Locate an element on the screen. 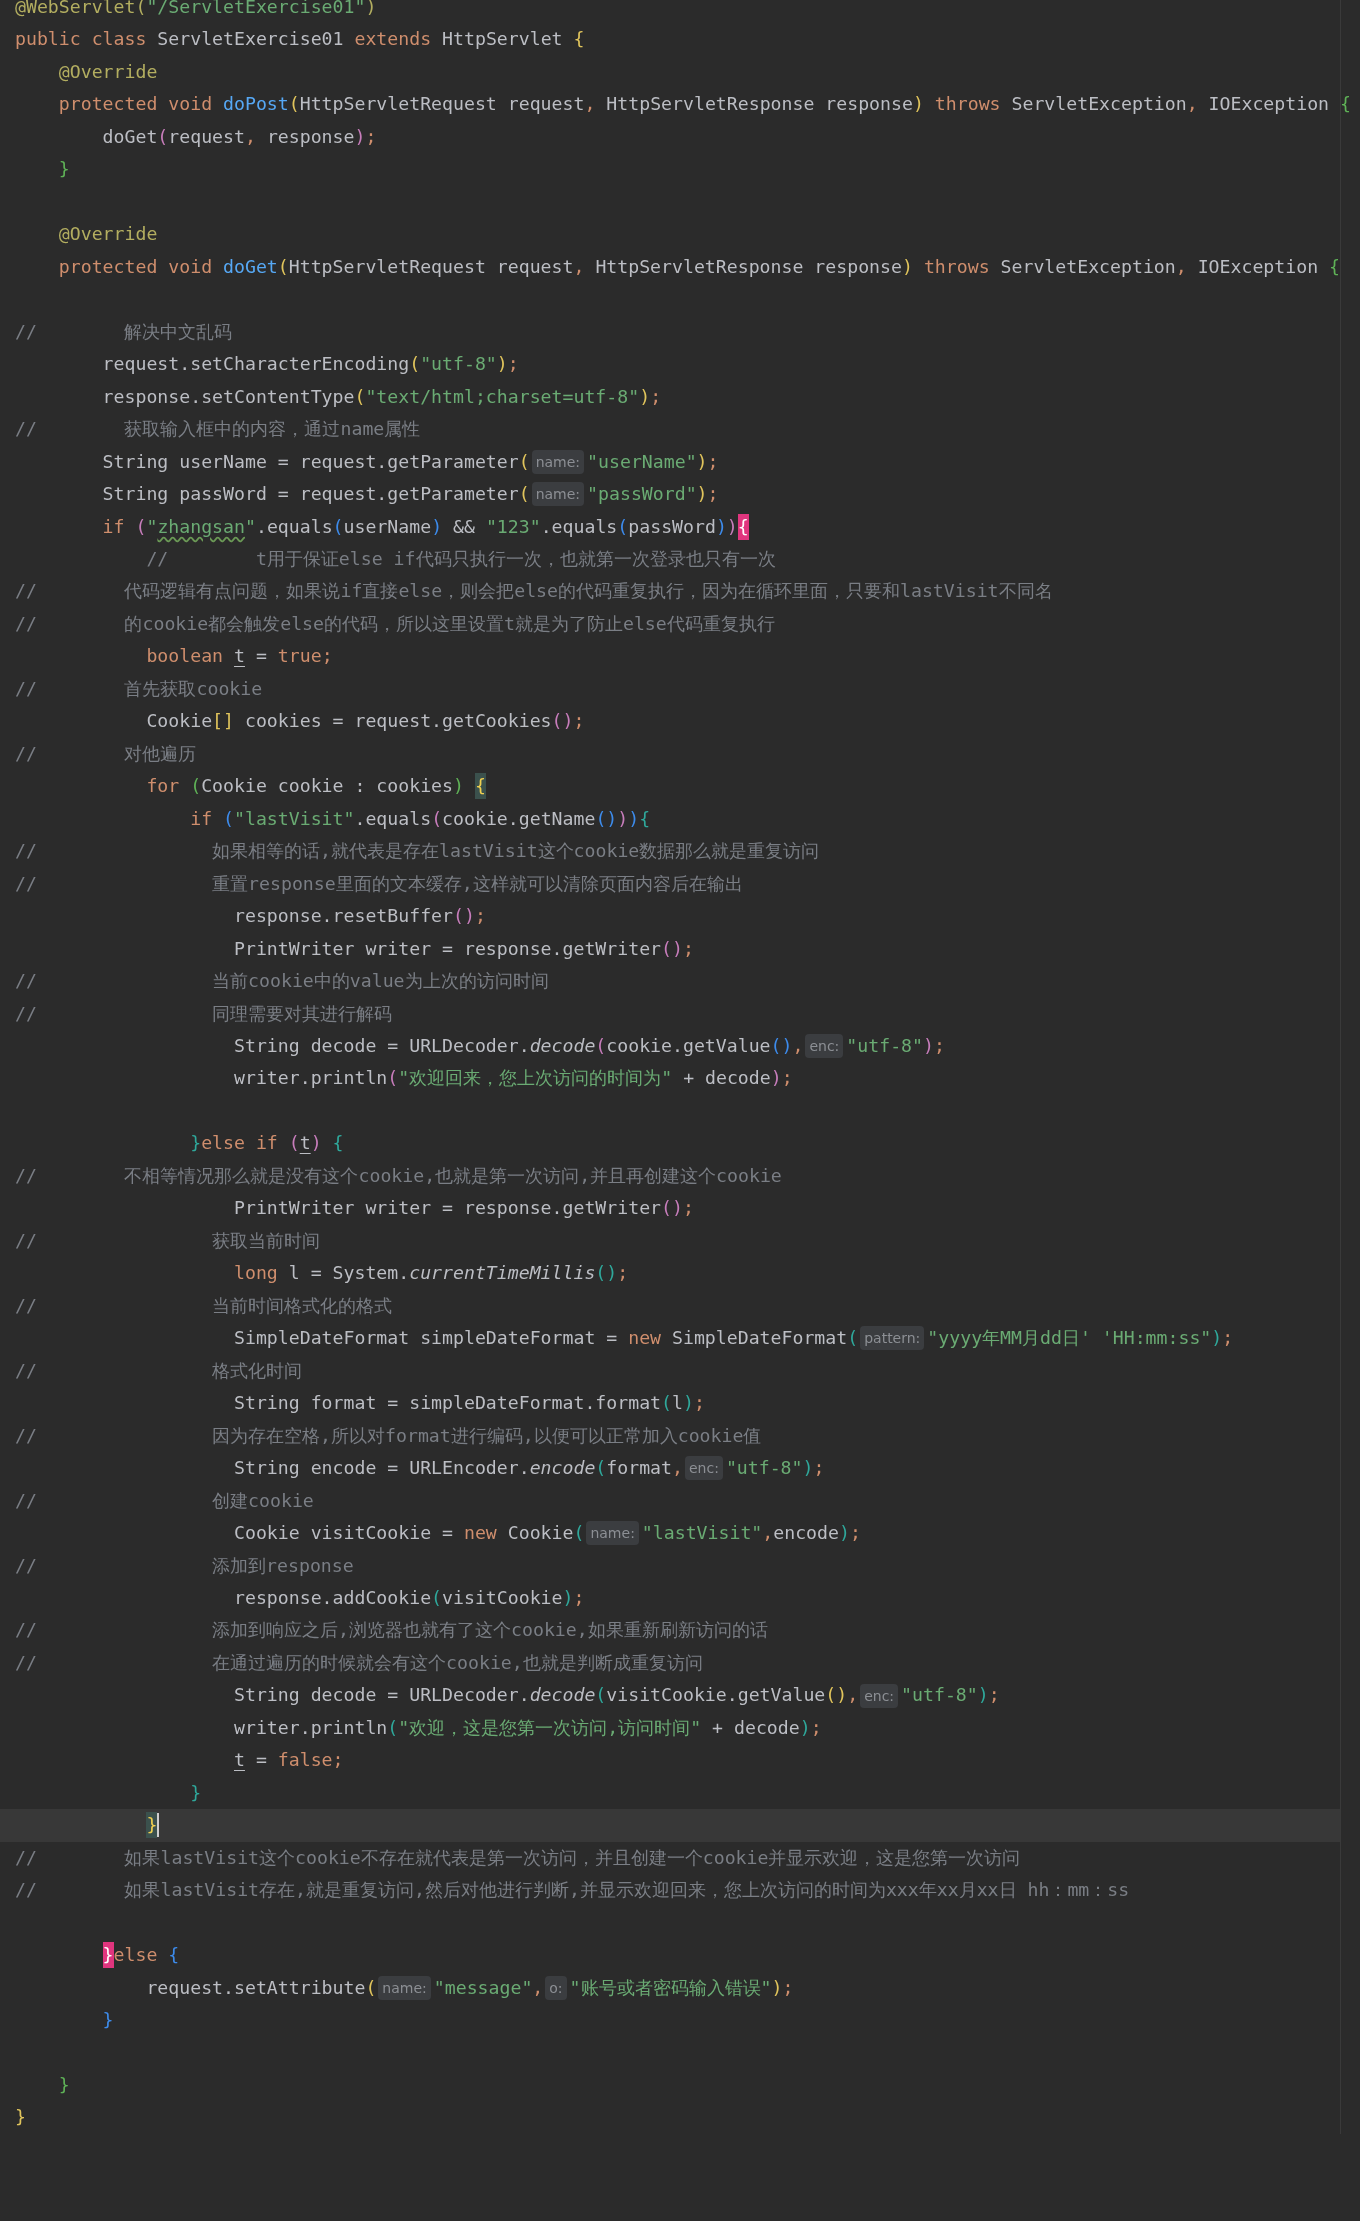 The width and height of the screenshot is (1360, 2221). method-name: doPost is located at coordinates (256, 104).